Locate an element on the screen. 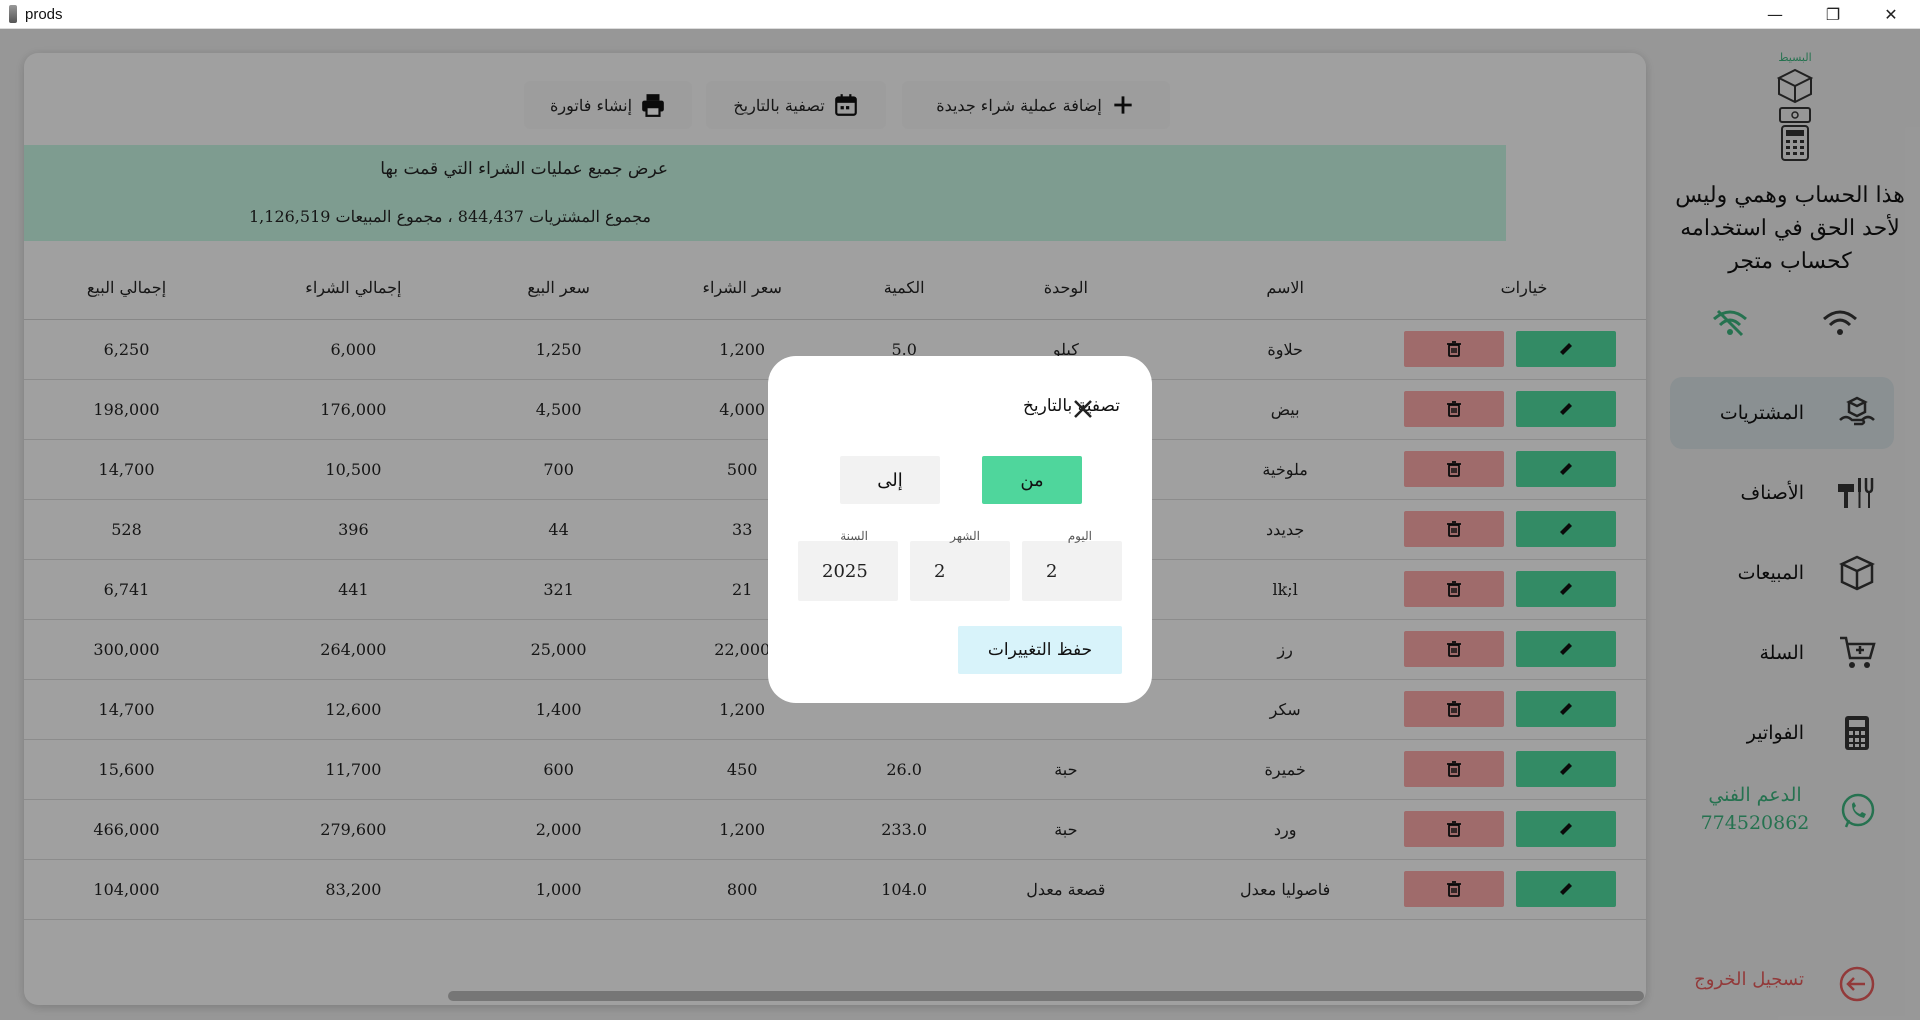  year-input is located at coordinates (848, 571).